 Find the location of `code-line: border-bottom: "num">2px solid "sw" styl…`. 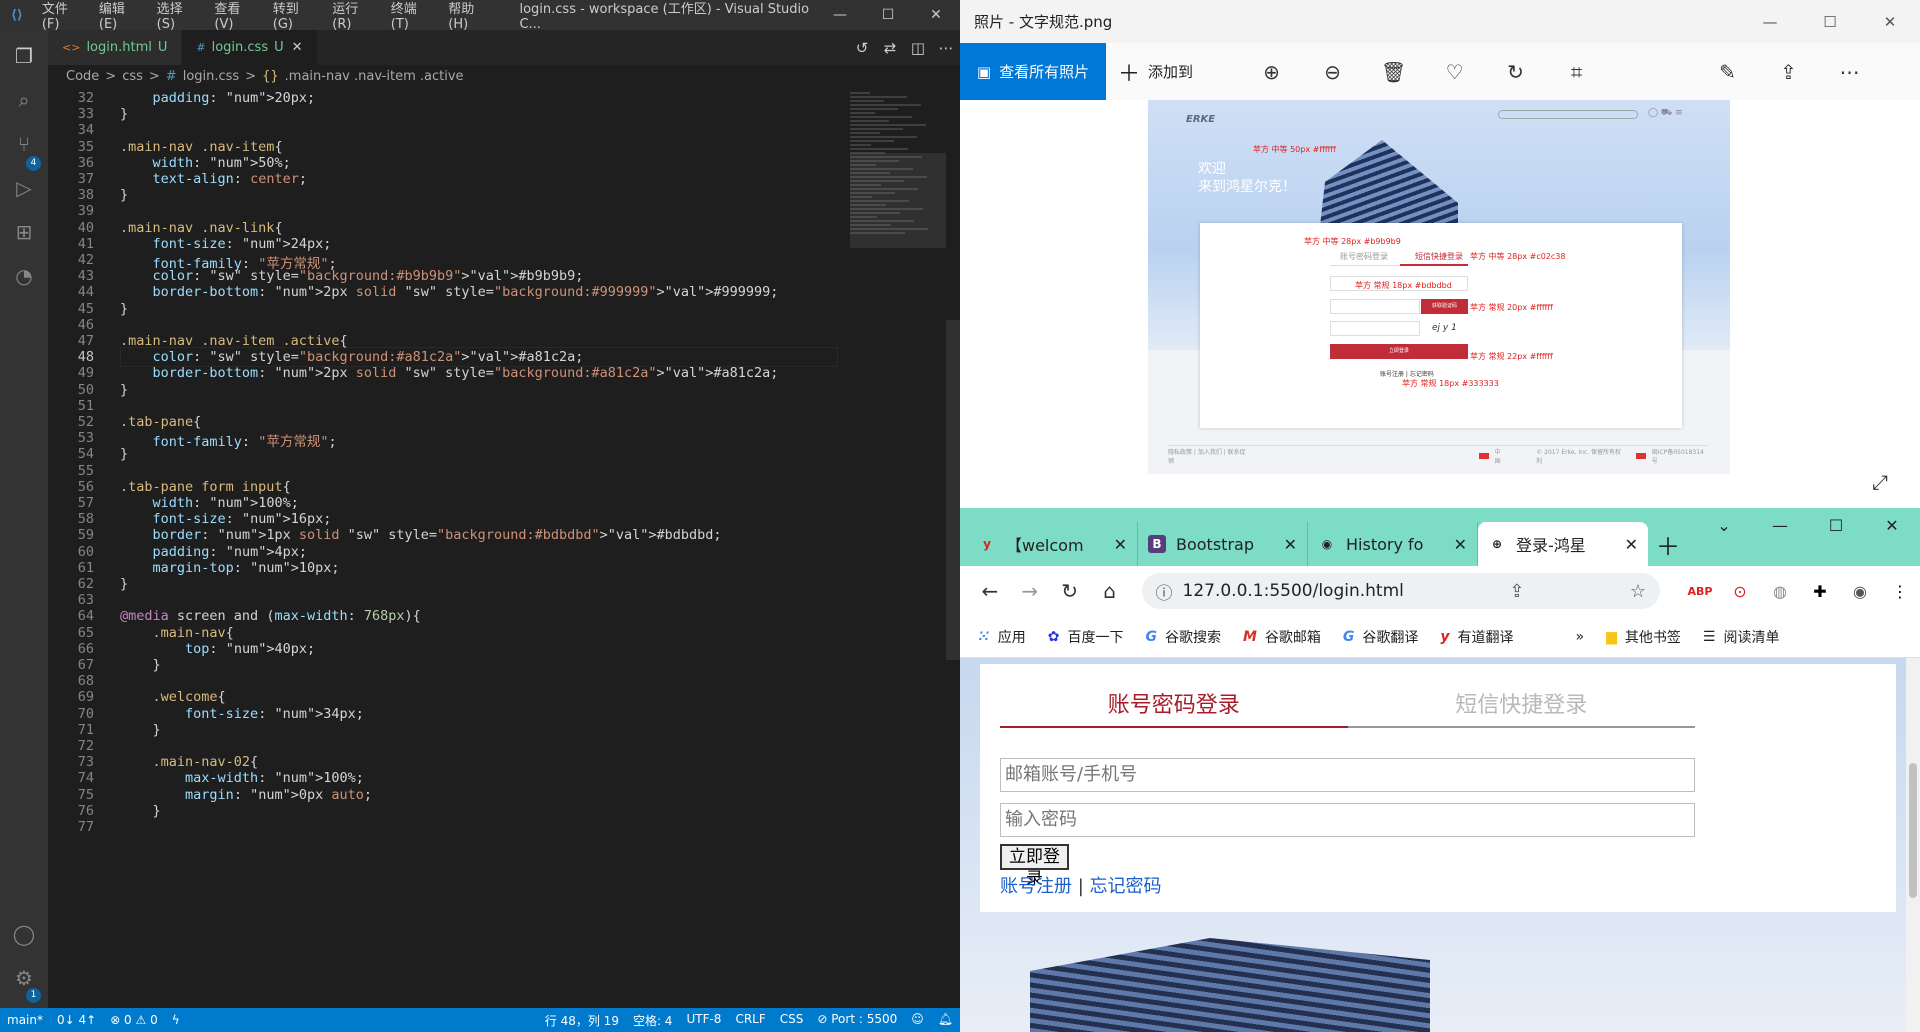

code-line: border-bottom: "num">2px solid "sw" styl… is located at coordinates (449, 292).